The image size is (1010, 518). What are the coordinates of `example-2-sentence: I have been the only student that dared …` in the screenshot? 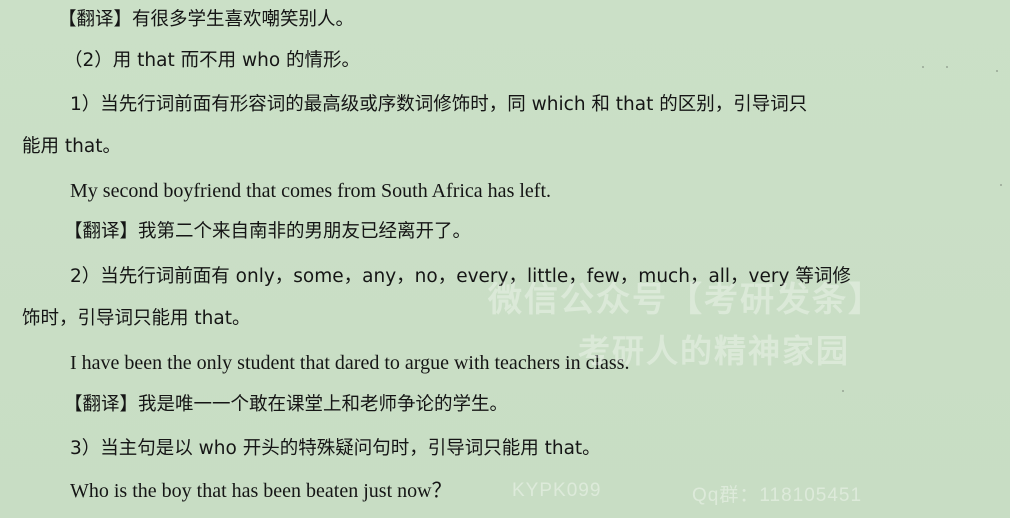 It's located at (350, 363).